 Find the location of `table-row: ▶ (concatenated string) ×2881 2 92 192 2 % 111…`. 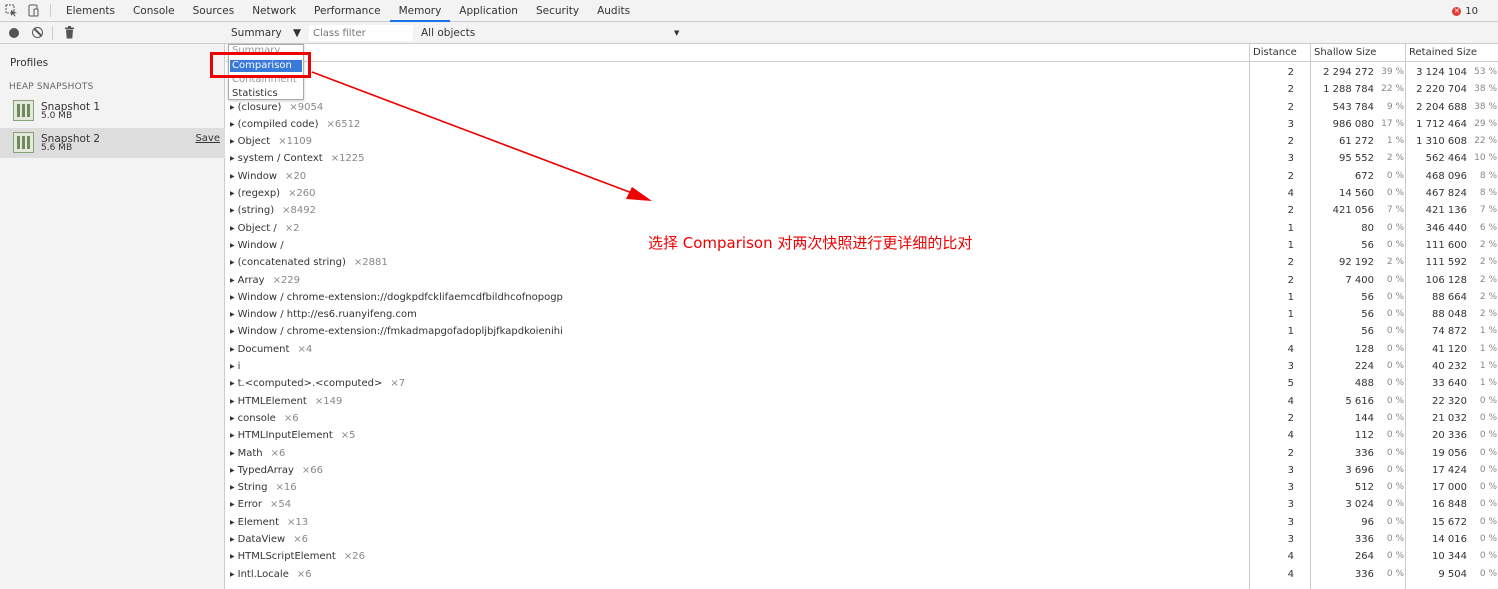

table-row: ▶ (concatenated string) ×2881 2 92 192 2 % 111… is located at coordinates (862, 263).